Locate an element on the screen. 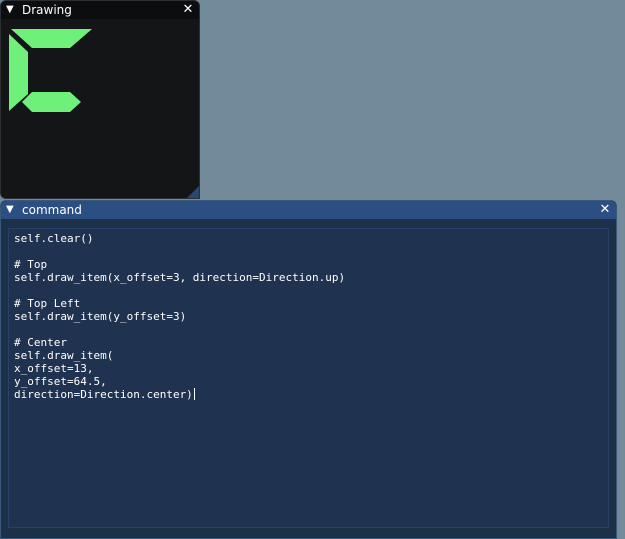 The height and width of the screenshot is (539, 625). code-line: # Center is located at coordinates (40, 342).